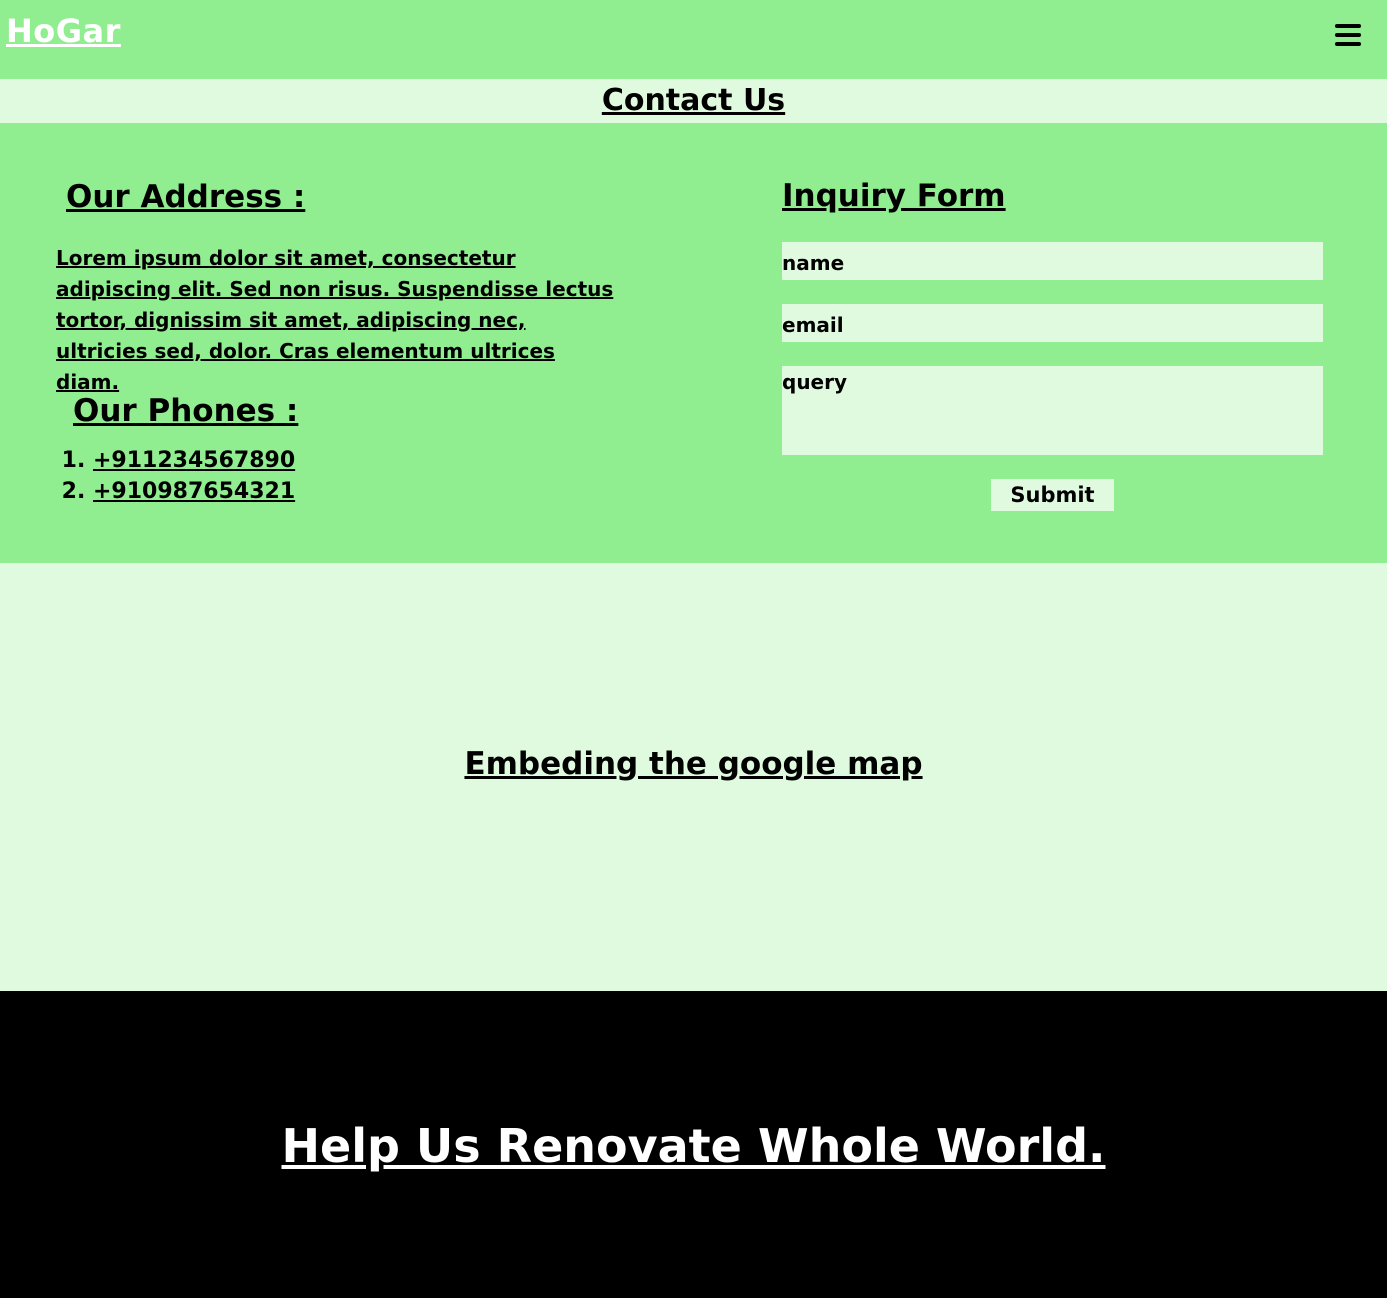 This screenshot has width=1387, height=1298. I want to click on phone-item: +910987654321, so click(194, 491).